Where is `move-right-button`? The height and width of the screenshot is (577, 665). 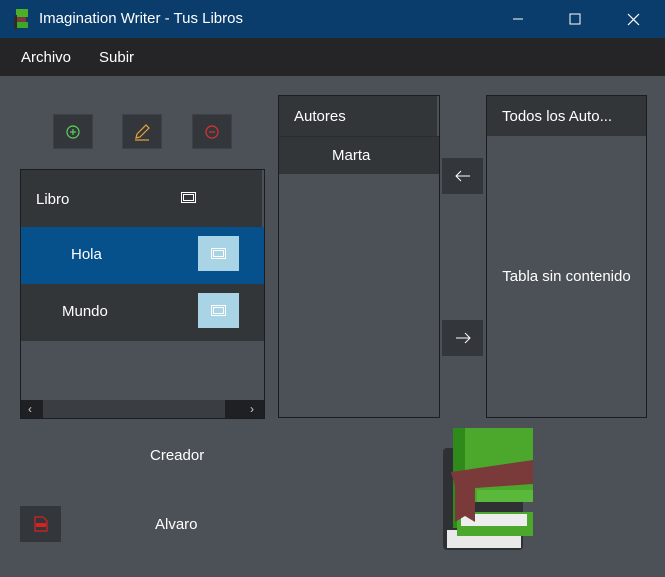
move-right-button is located at coordinates (462, 338).